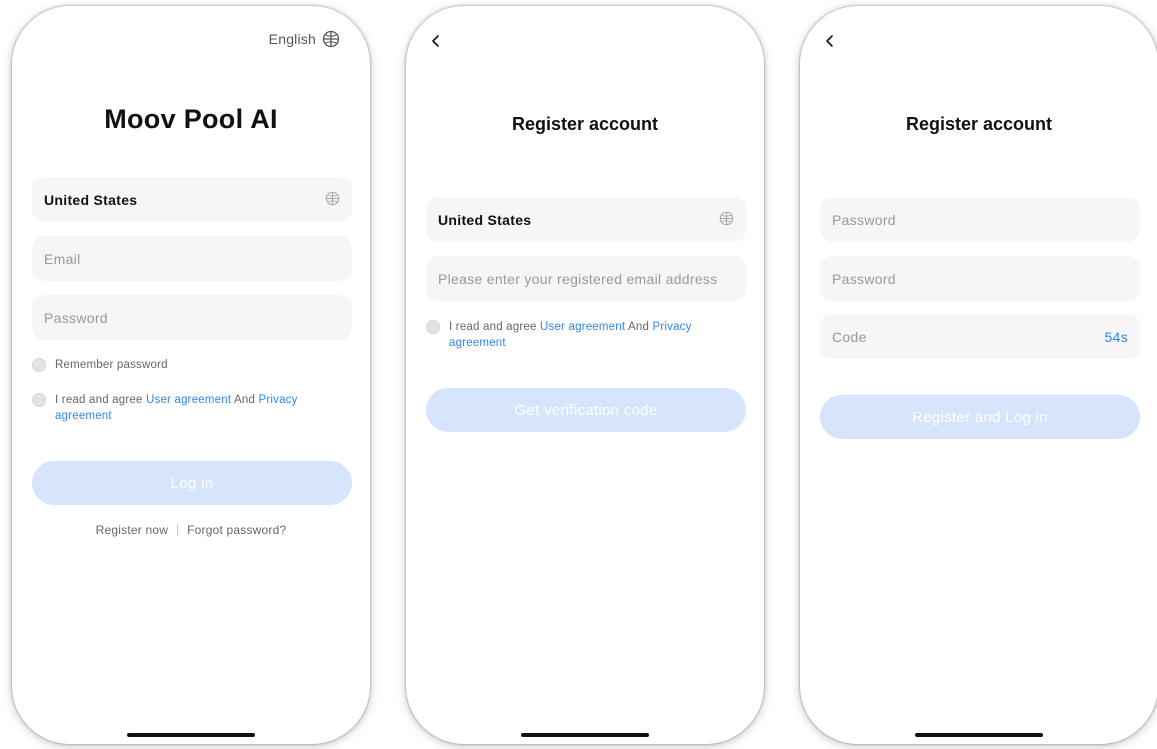  What do you see at coordinates (132, 530) in the screenshot?
I see `register-now-link: Register now` at bounding box center [132, 530].